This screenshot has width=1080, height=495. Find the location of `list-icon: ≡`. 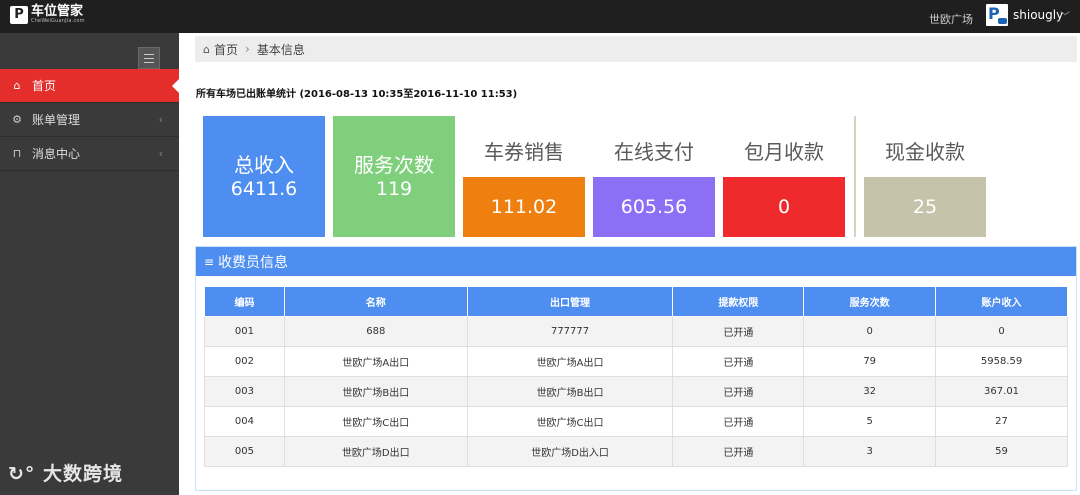

list-icon: ≡ is located at coordinates (209, 261).